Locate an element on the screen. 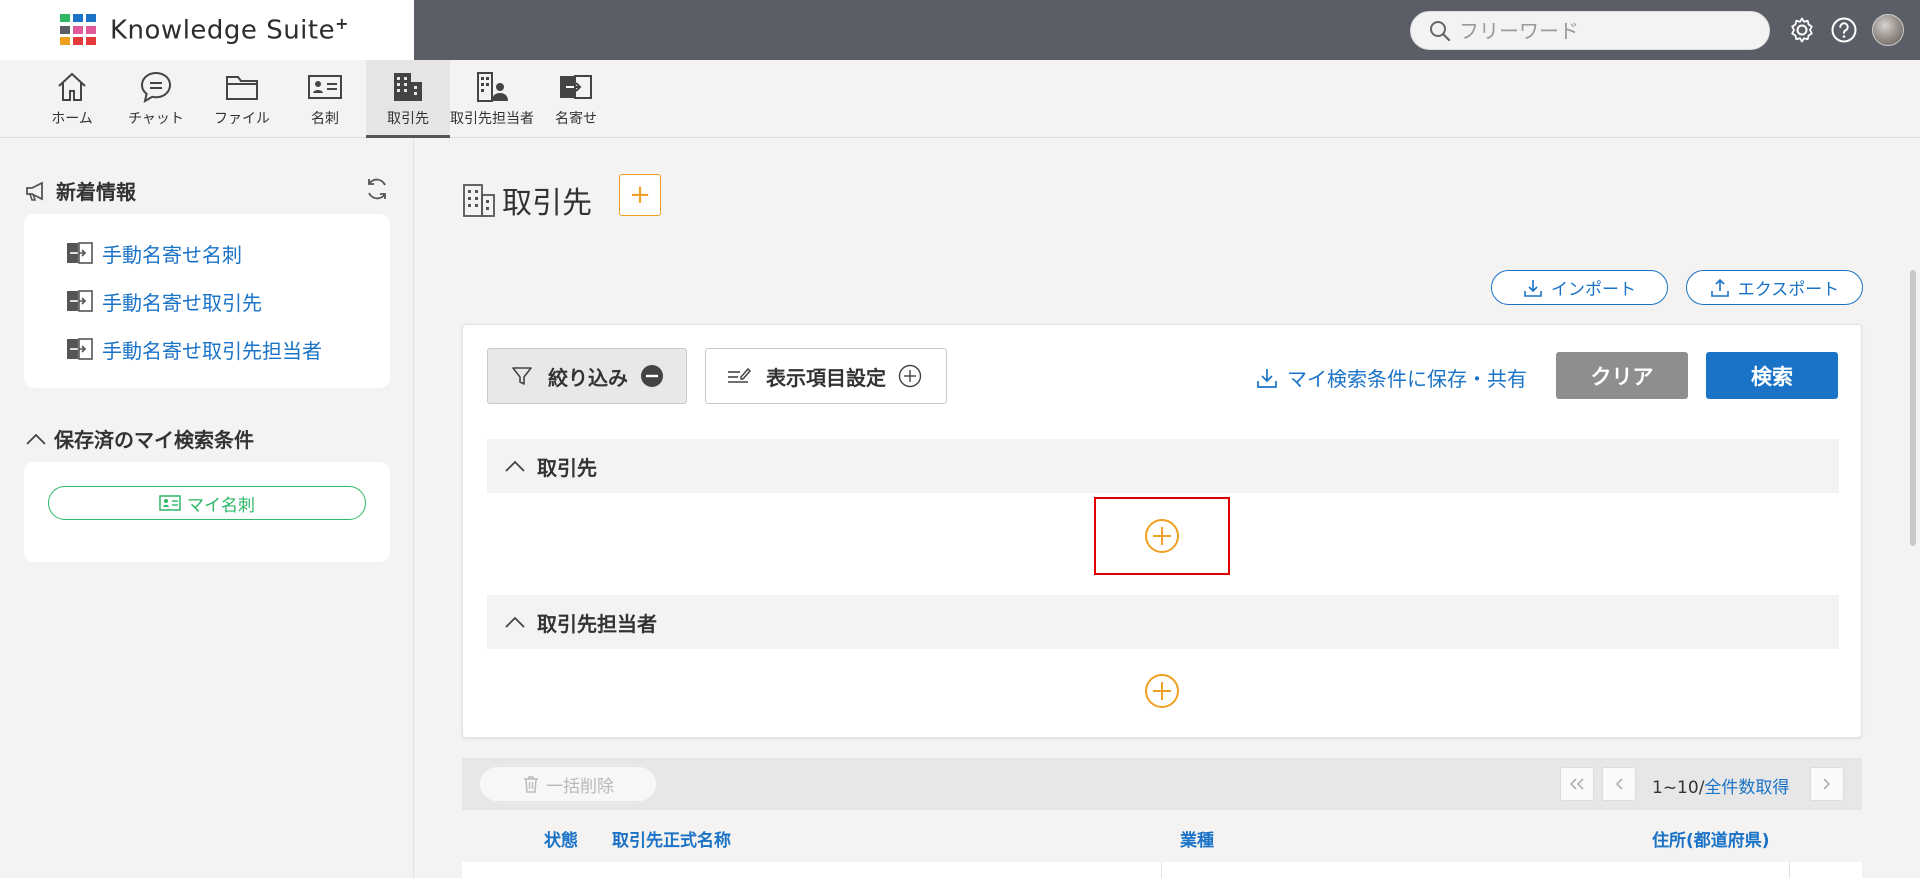 The height and width of the screenshot is (878, 1920). page-title-text: 取引先 is located at coordinates (547, 203).